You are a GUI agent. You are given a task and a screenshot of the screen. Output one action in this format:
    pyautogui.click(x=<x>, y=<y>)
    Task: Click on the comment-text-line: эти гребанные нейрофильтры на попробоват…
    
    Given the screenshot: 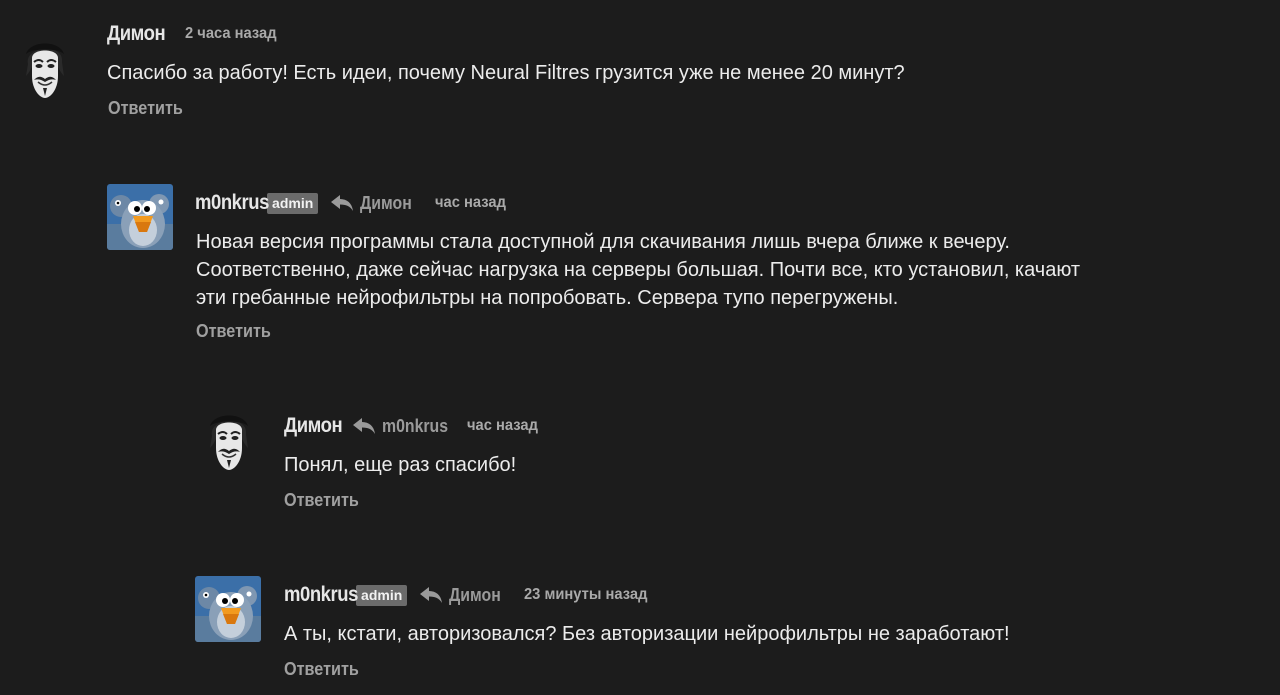 What is the action you would take?
    pyautogui.click(x=547, y=298)
    